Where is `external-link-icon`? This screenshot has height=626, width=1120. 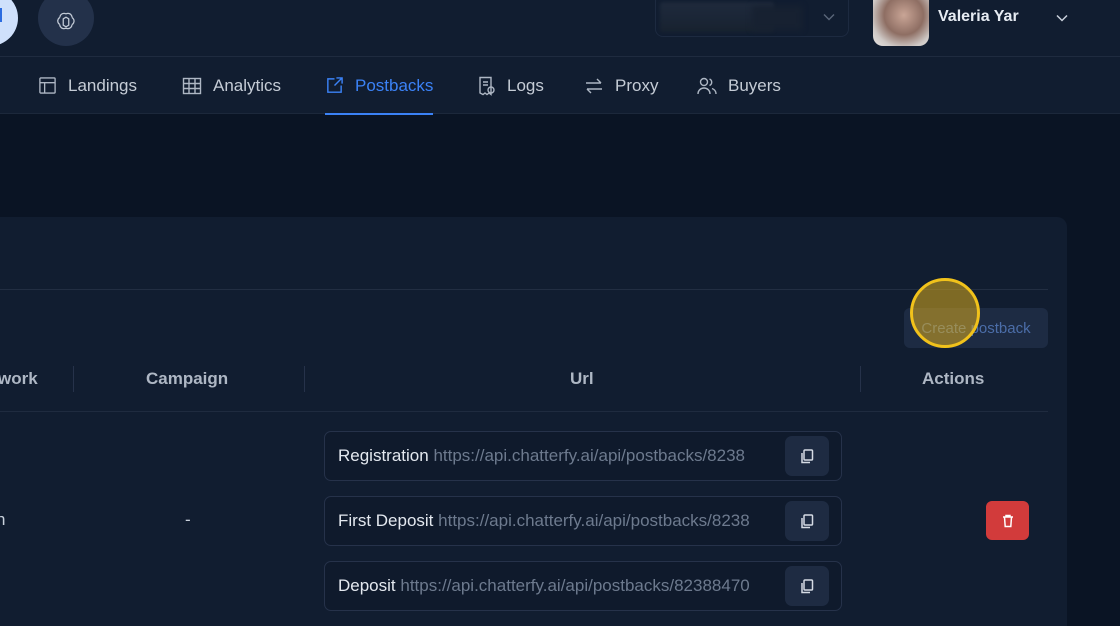
external-link-icon is located at coordinates (335, 85).